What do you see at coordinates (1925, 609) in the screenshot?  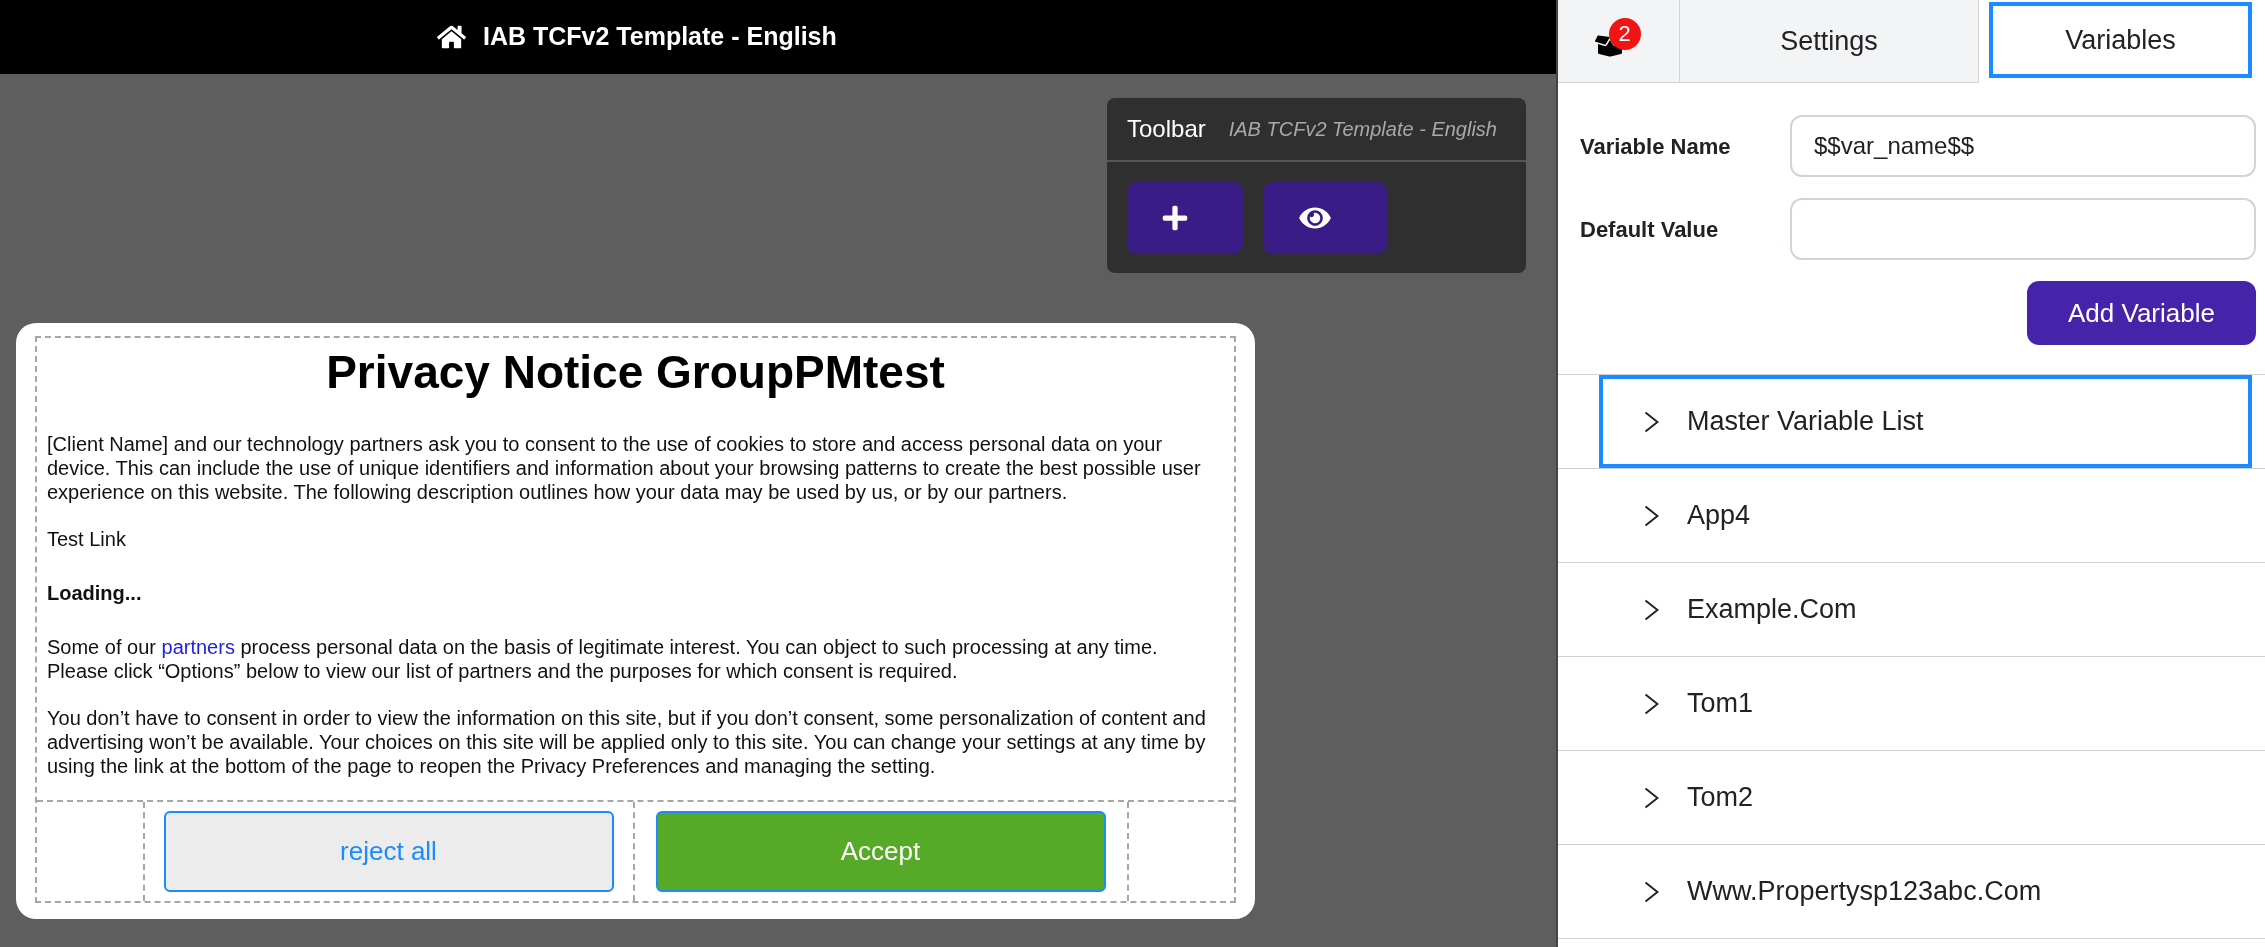 I see `list-item: Example.Com` at bounding box center [1925, 609].